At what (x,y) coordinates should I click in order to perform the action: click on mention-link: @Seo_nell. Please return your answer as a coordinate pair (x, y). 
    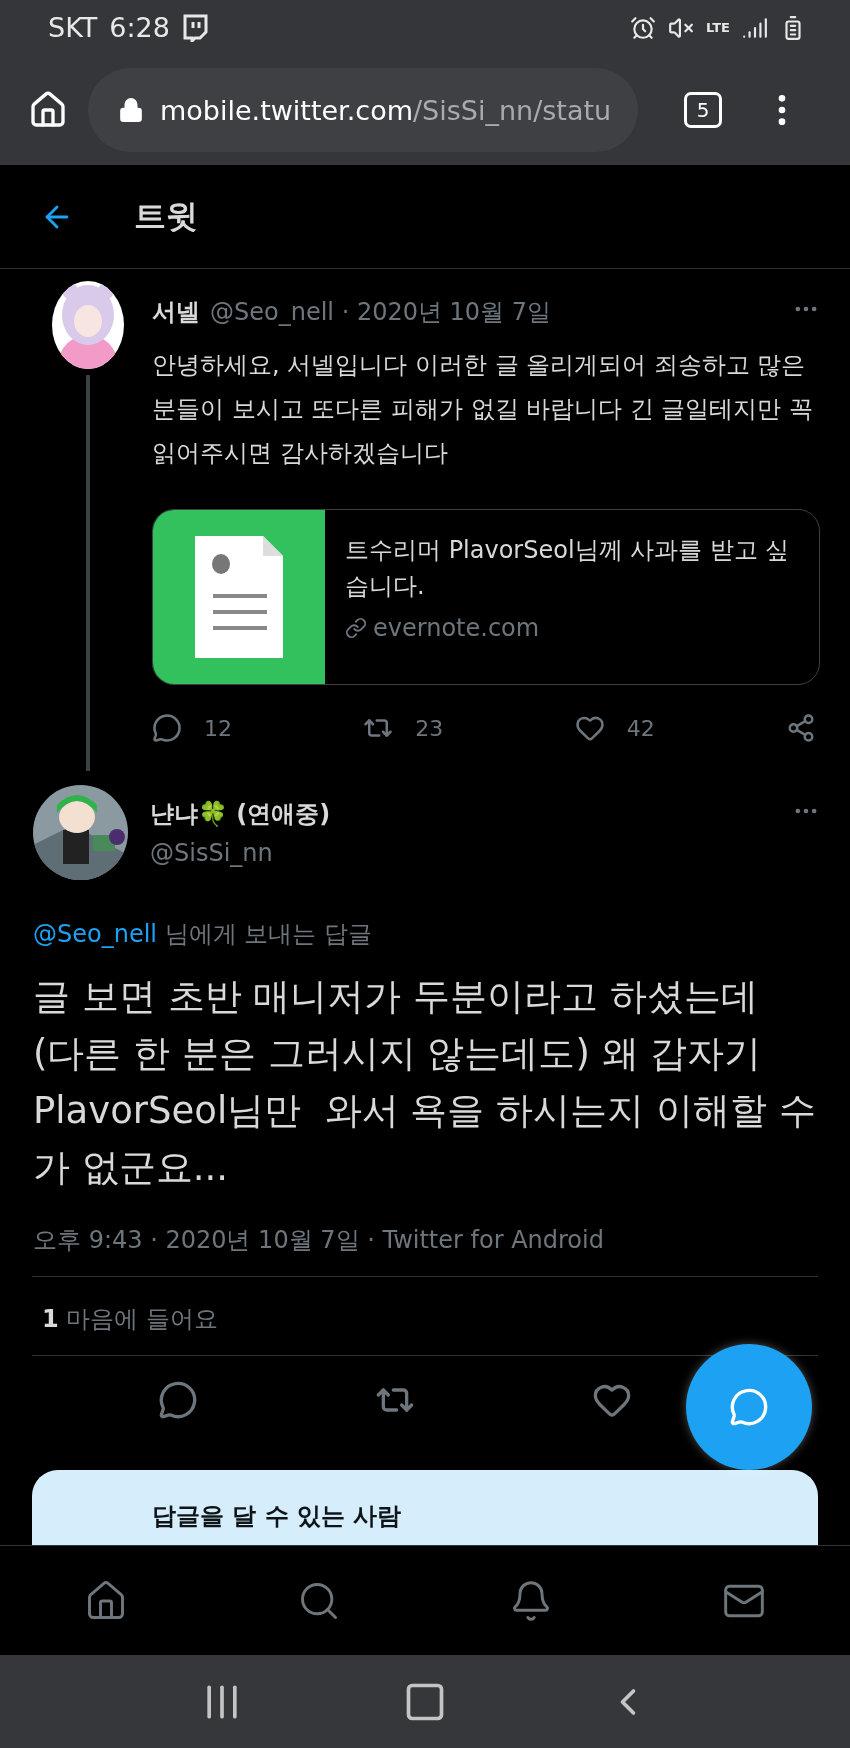
    Looking at the image, I should click on (95, 934).